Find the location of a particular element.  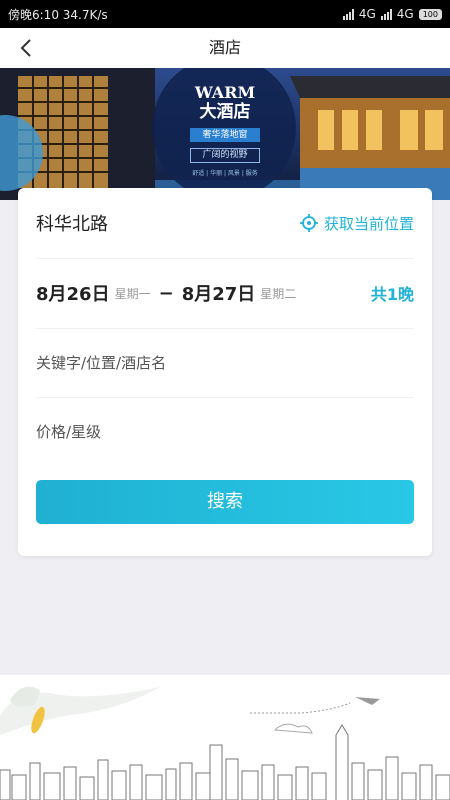

signal-icon is located at coordinates (348, 14).